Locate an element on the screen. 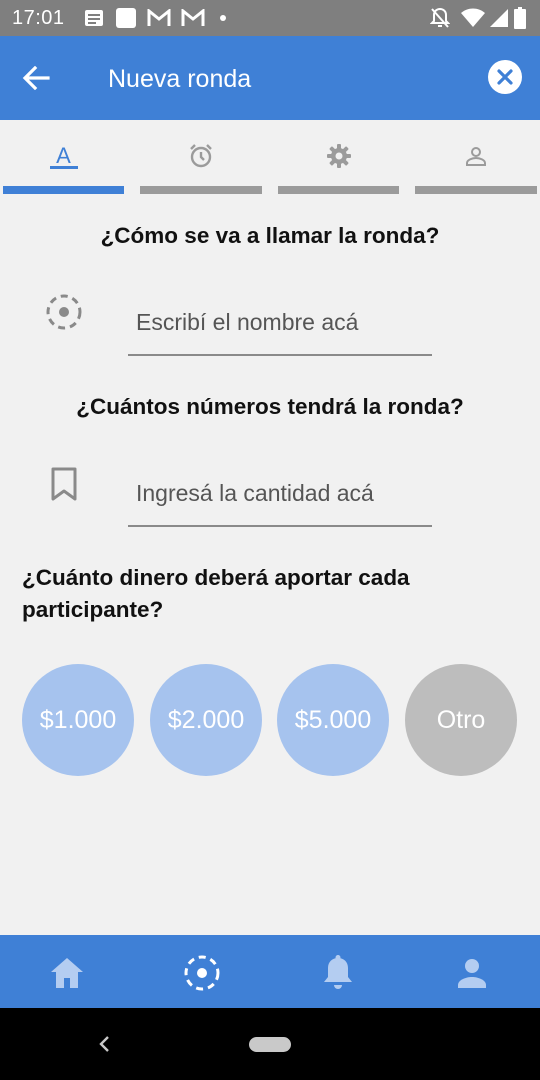 The width and height of the screenshot is (540, 1080). arrow-left-icon is located at coordinates (36, 78).